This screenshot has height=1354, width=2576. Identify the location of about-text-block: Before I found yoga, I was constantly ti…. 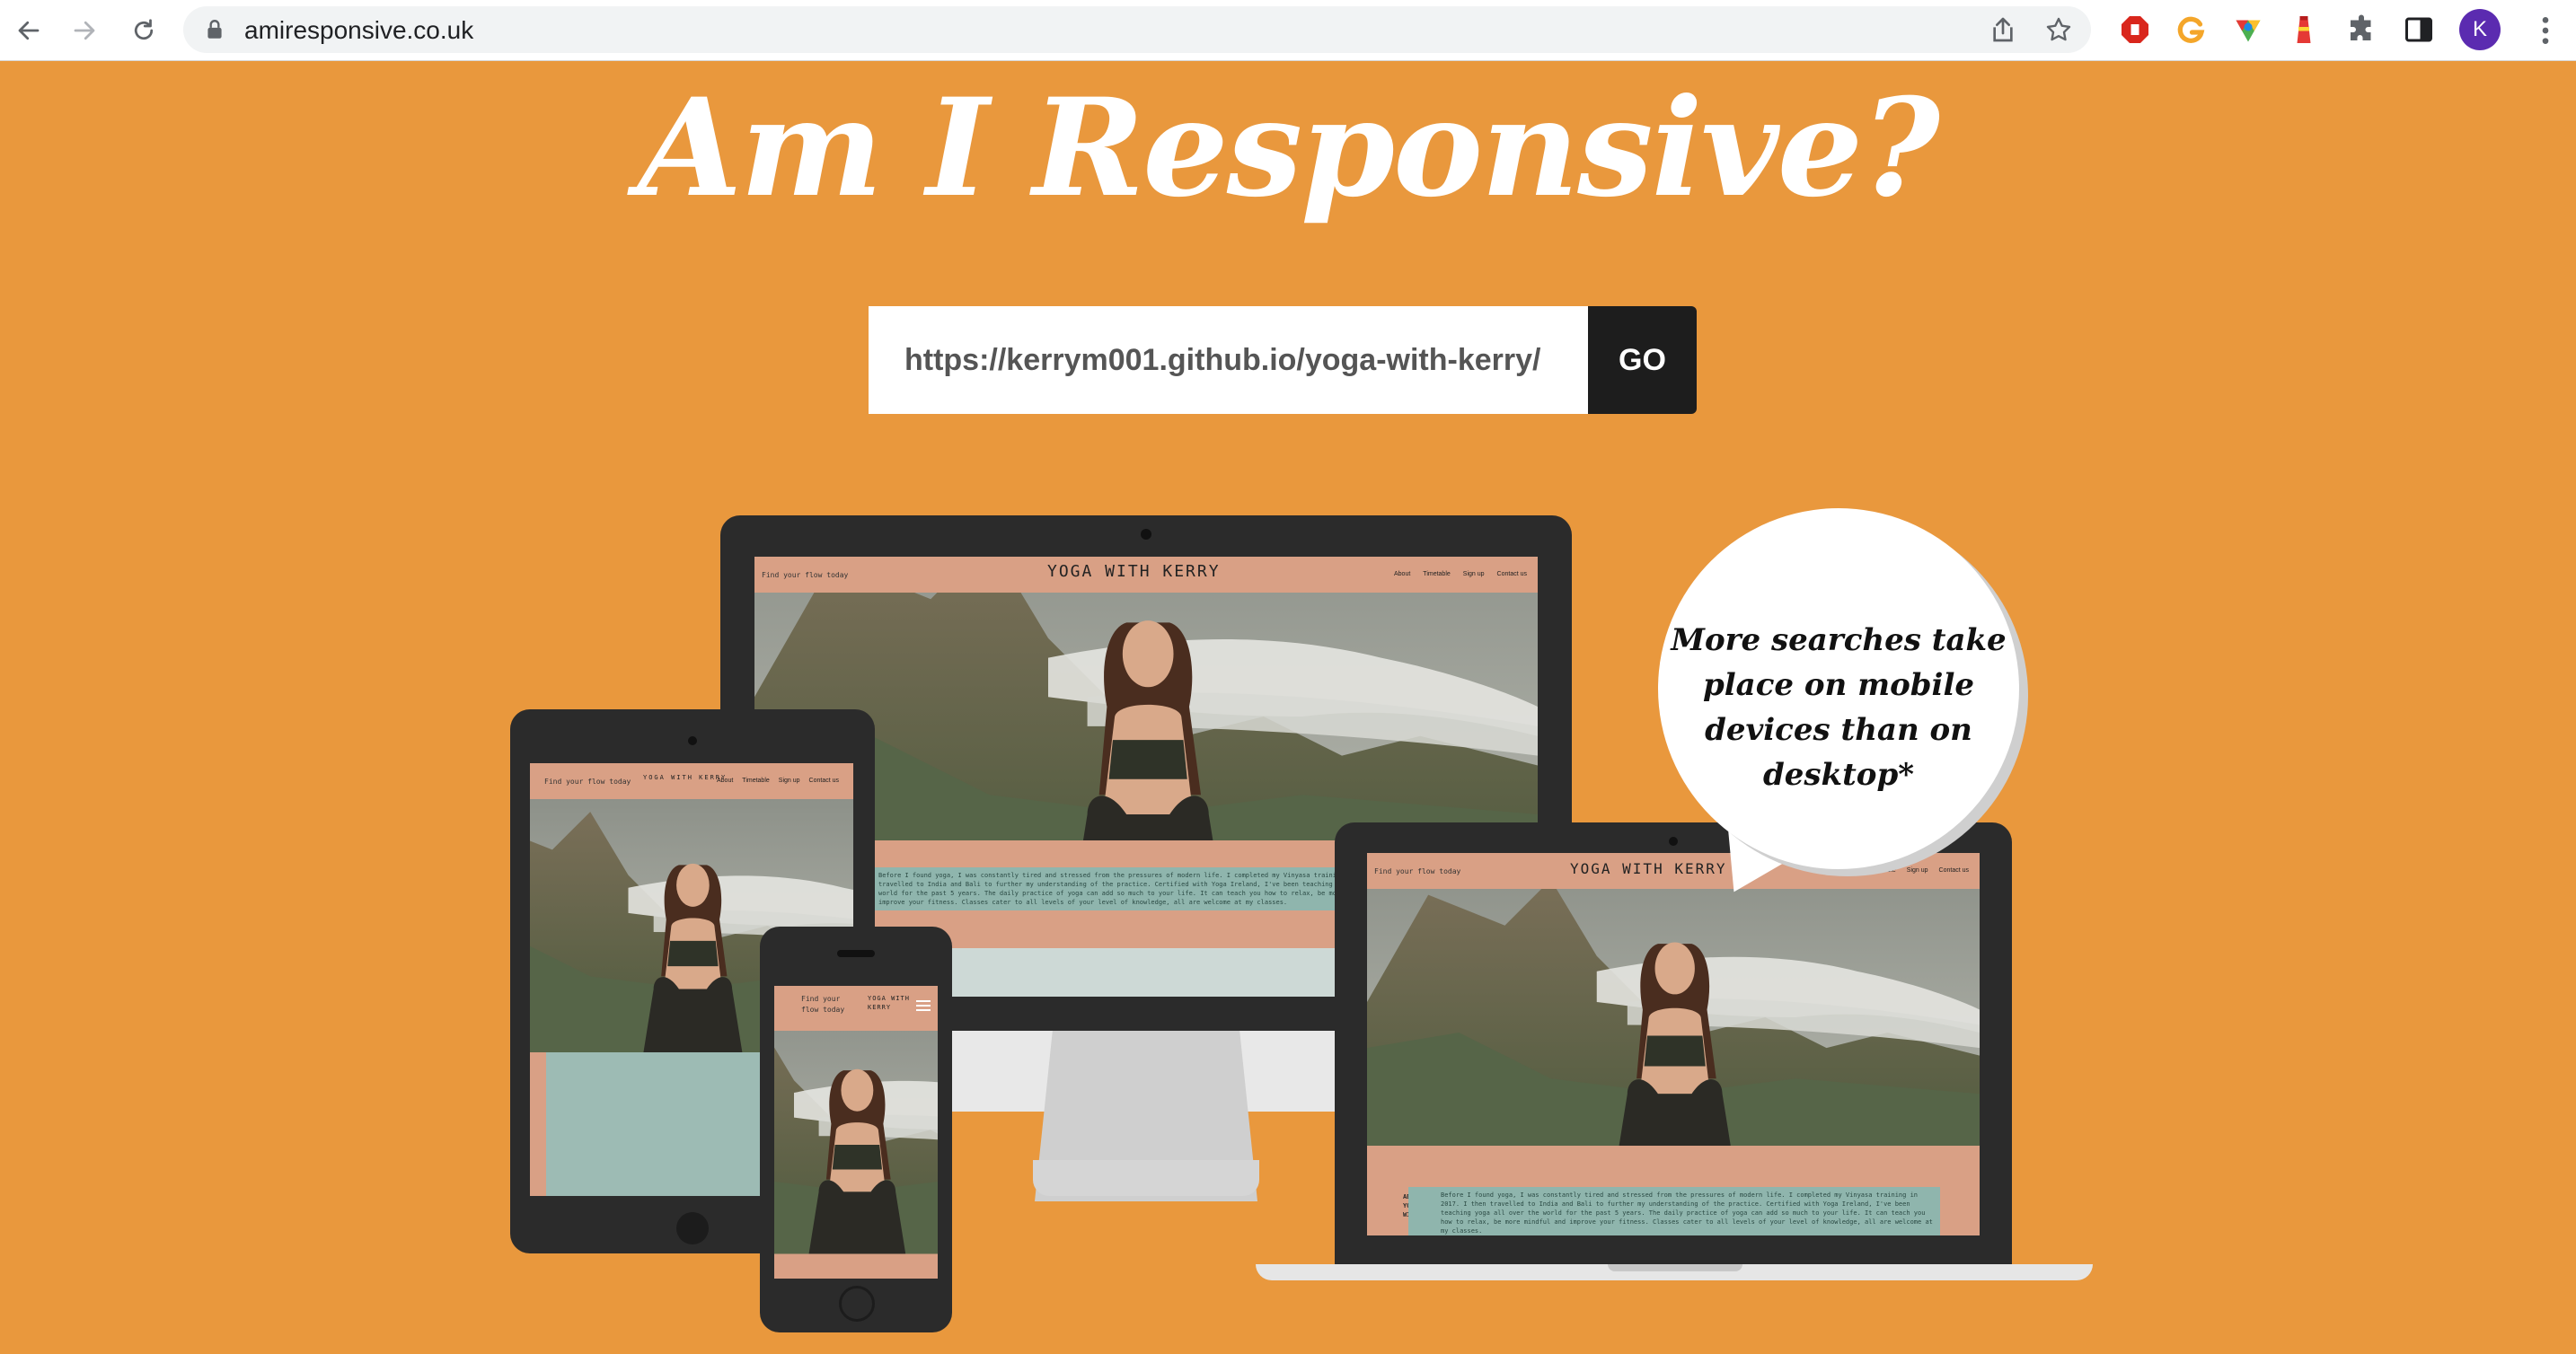
(1674, 1211).